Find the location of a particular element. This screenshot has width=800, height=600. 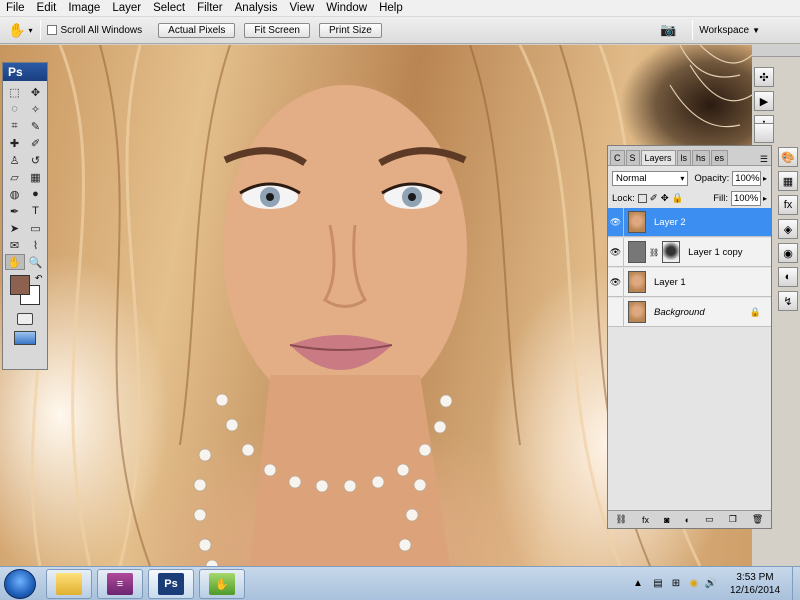

layer-row: Background 🔒 is located at coordinates (689, 312).